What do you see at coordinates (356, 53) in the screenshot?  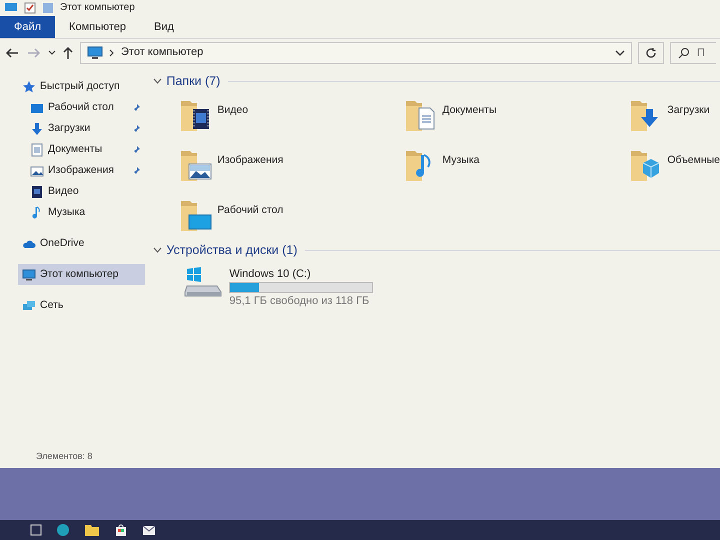 I see `address-bar: Этот компьютер` at bounding box center [356, 53].